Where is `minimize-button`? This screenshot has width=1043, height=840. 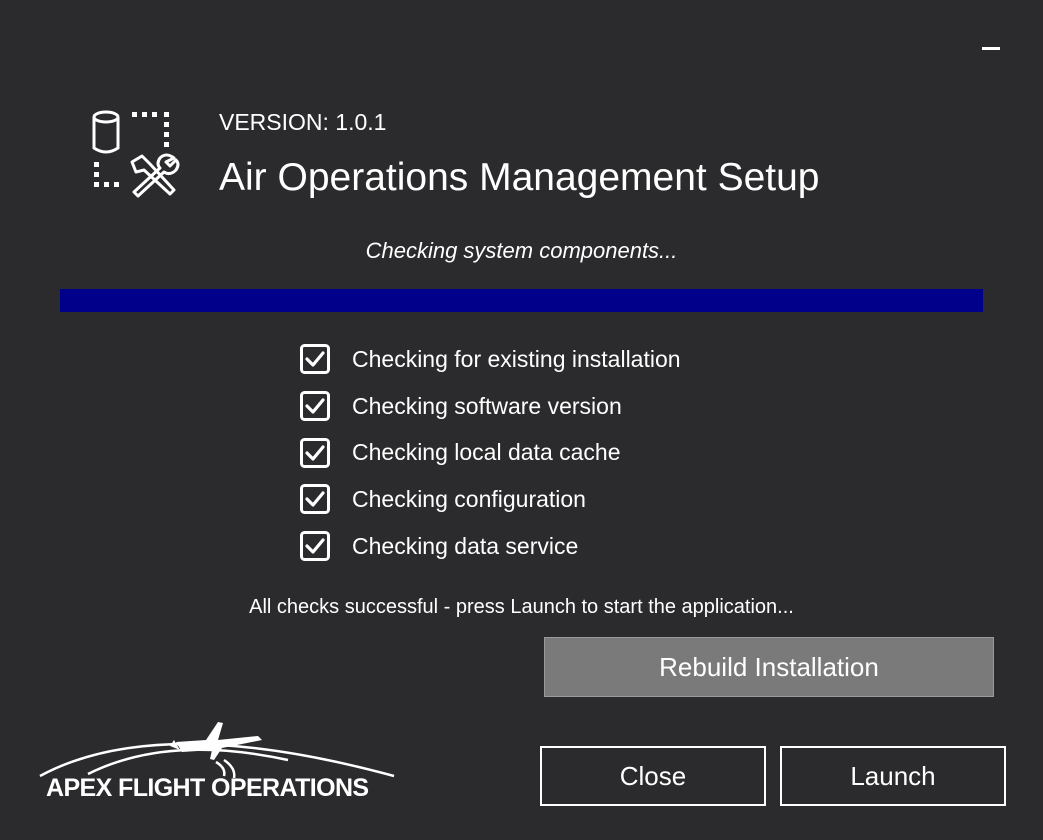
minimize-button is located at coordinates (992, 46).